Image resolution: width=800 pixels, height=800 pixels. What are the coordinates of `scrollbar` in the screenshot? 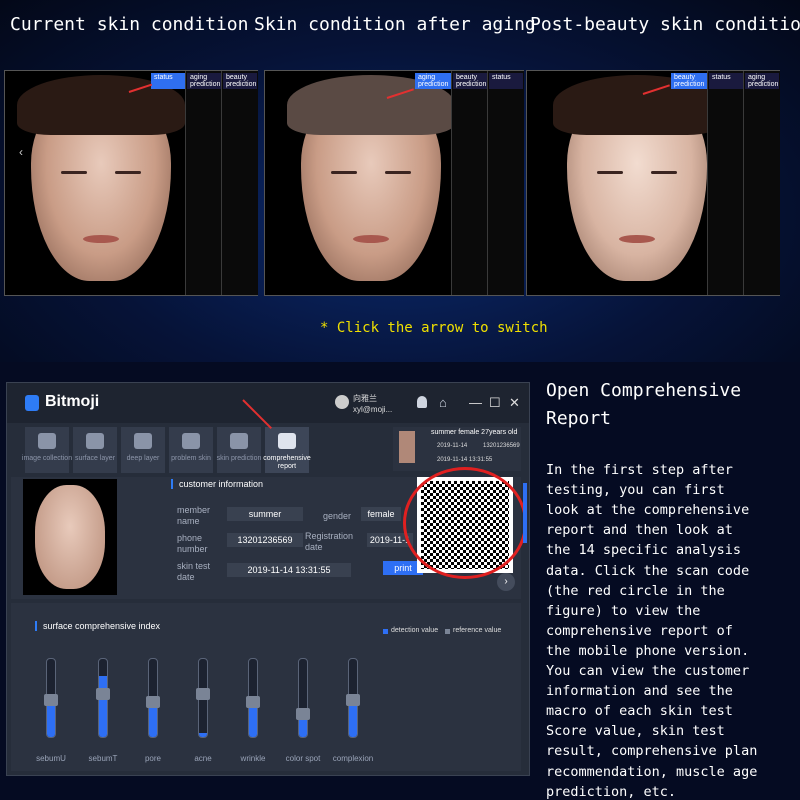 It's located at (525, 513).